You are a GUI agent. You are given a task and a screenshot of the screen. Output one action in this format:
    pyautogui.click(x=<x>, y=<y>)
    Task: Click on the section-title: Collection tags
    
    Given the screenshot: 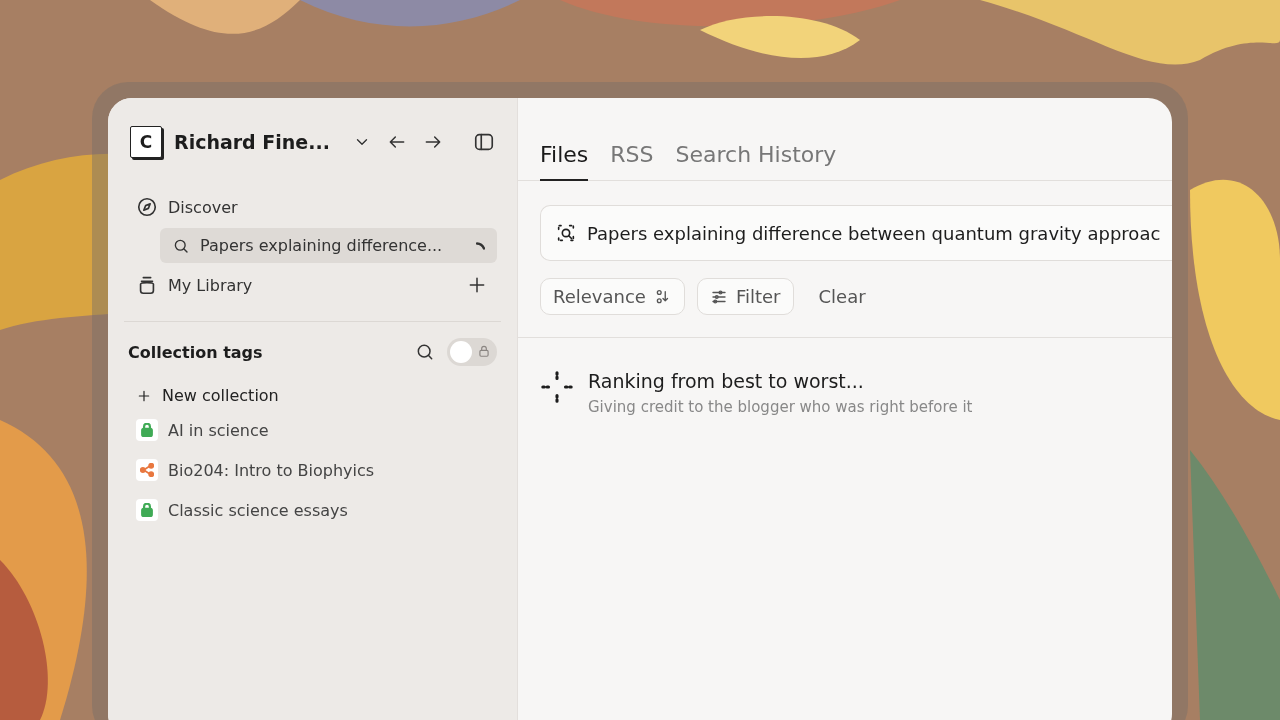 What is the action you would take?
    pyautogui.click(x=196, y=352)
    